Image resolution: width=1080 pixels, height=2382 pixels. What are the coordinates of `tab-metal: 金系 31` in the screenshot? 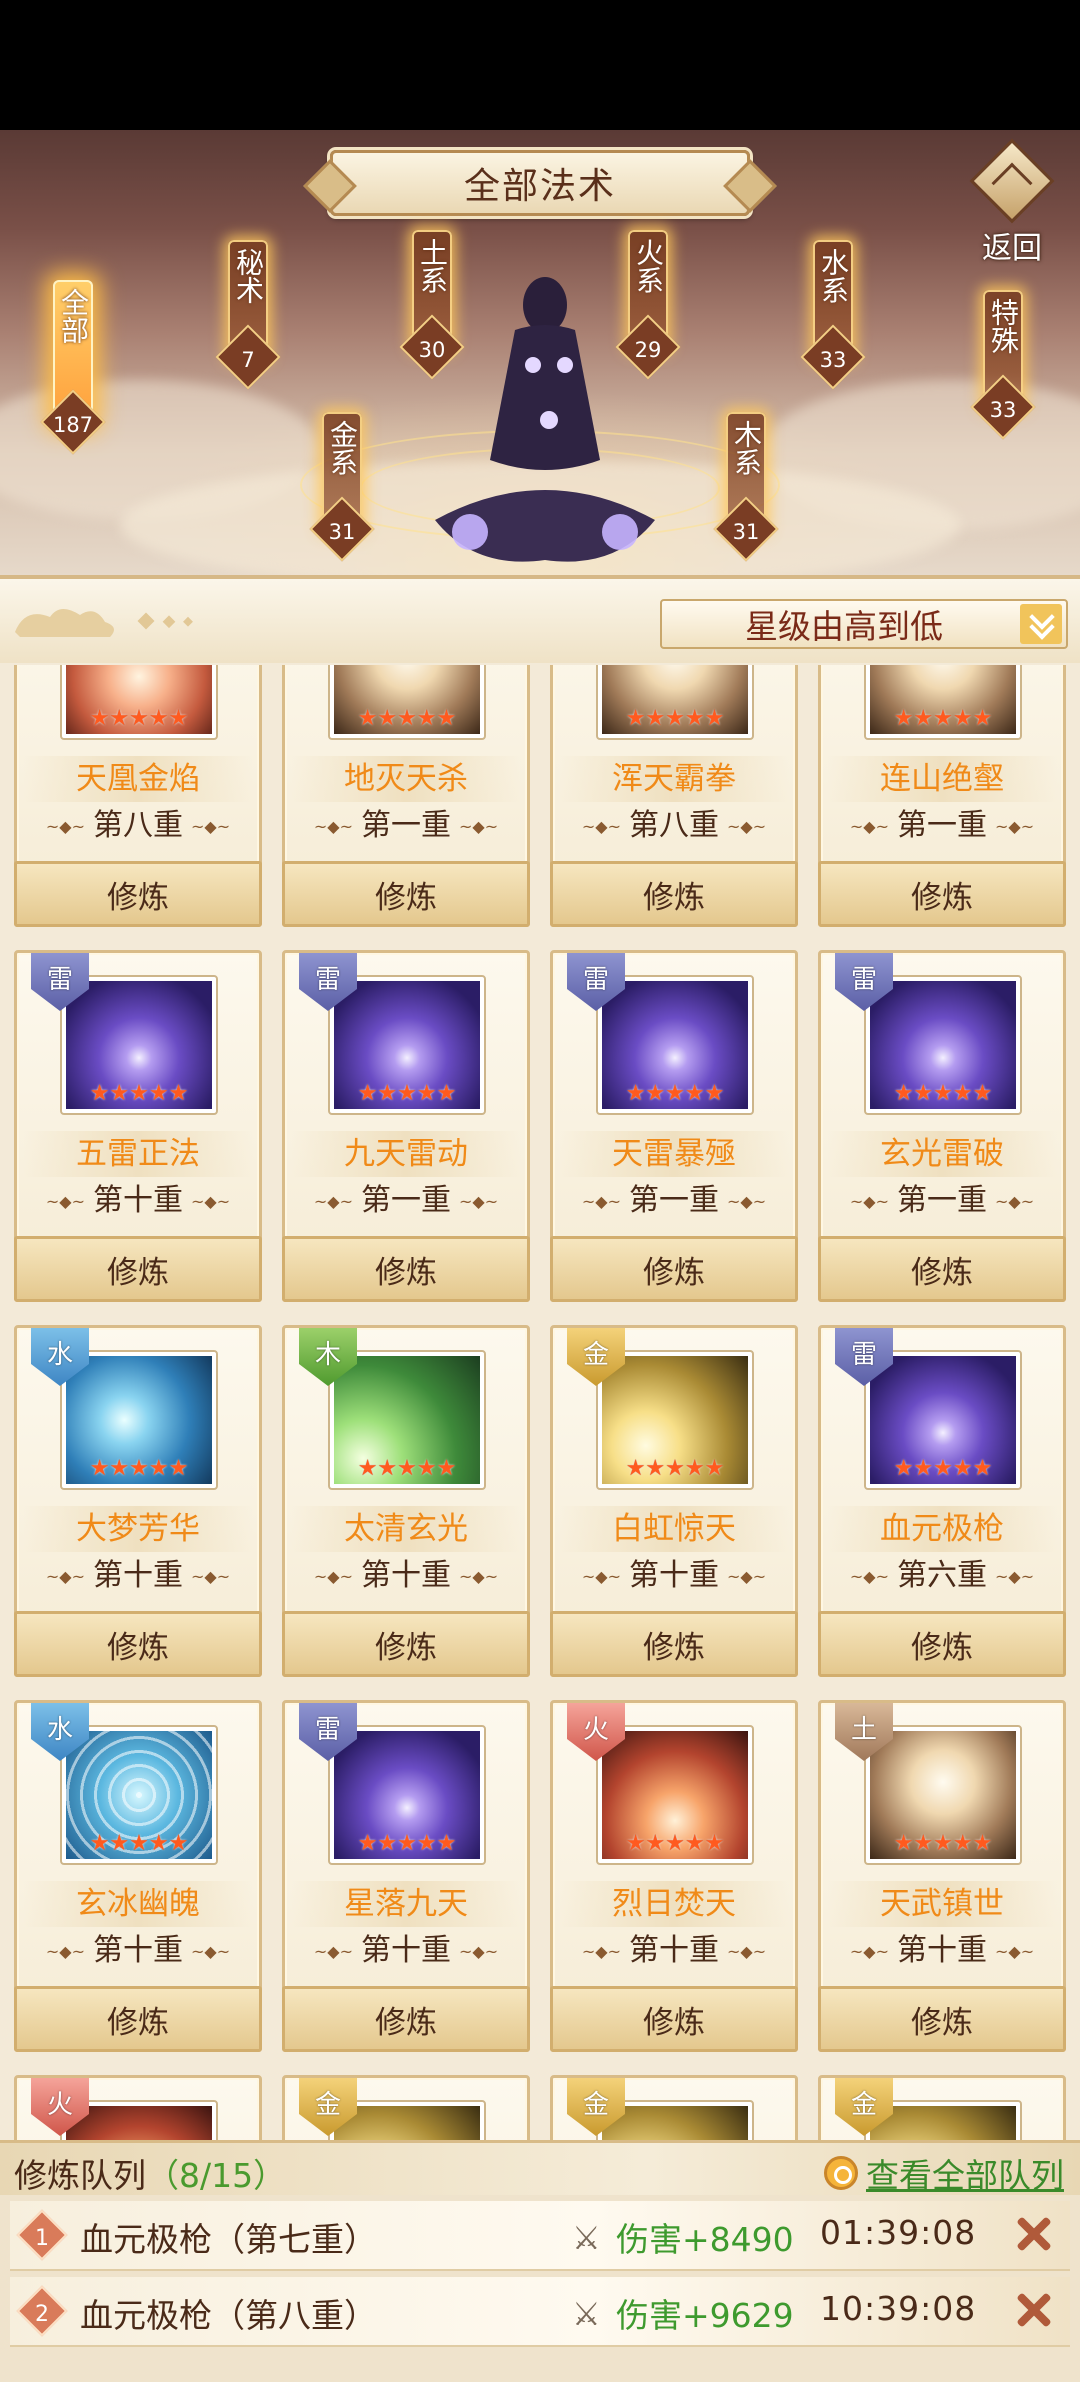 It's located at (342, 487).